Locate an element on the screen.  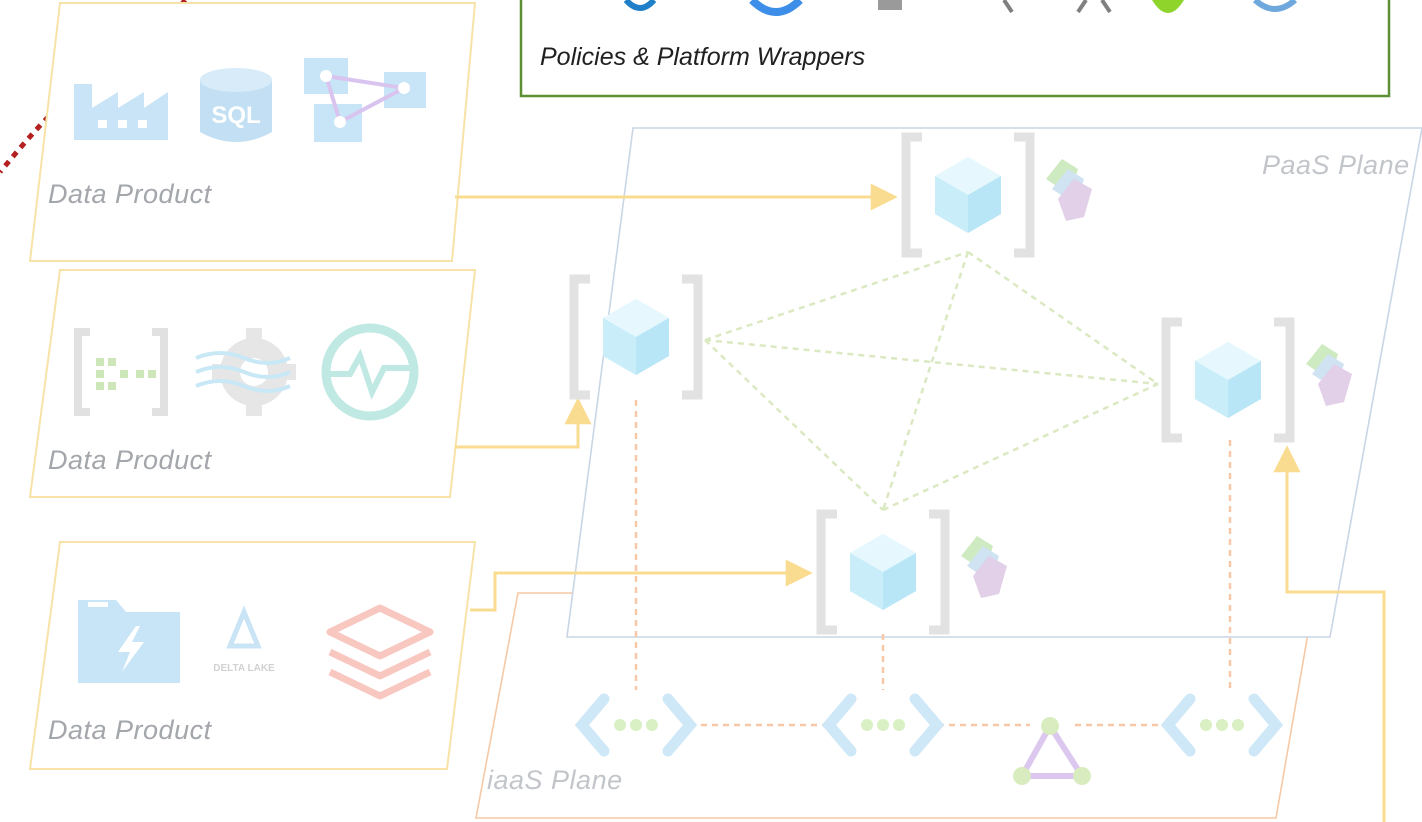
delta-lake-text: DELTA LAKE is located at coordinates (244, 668).